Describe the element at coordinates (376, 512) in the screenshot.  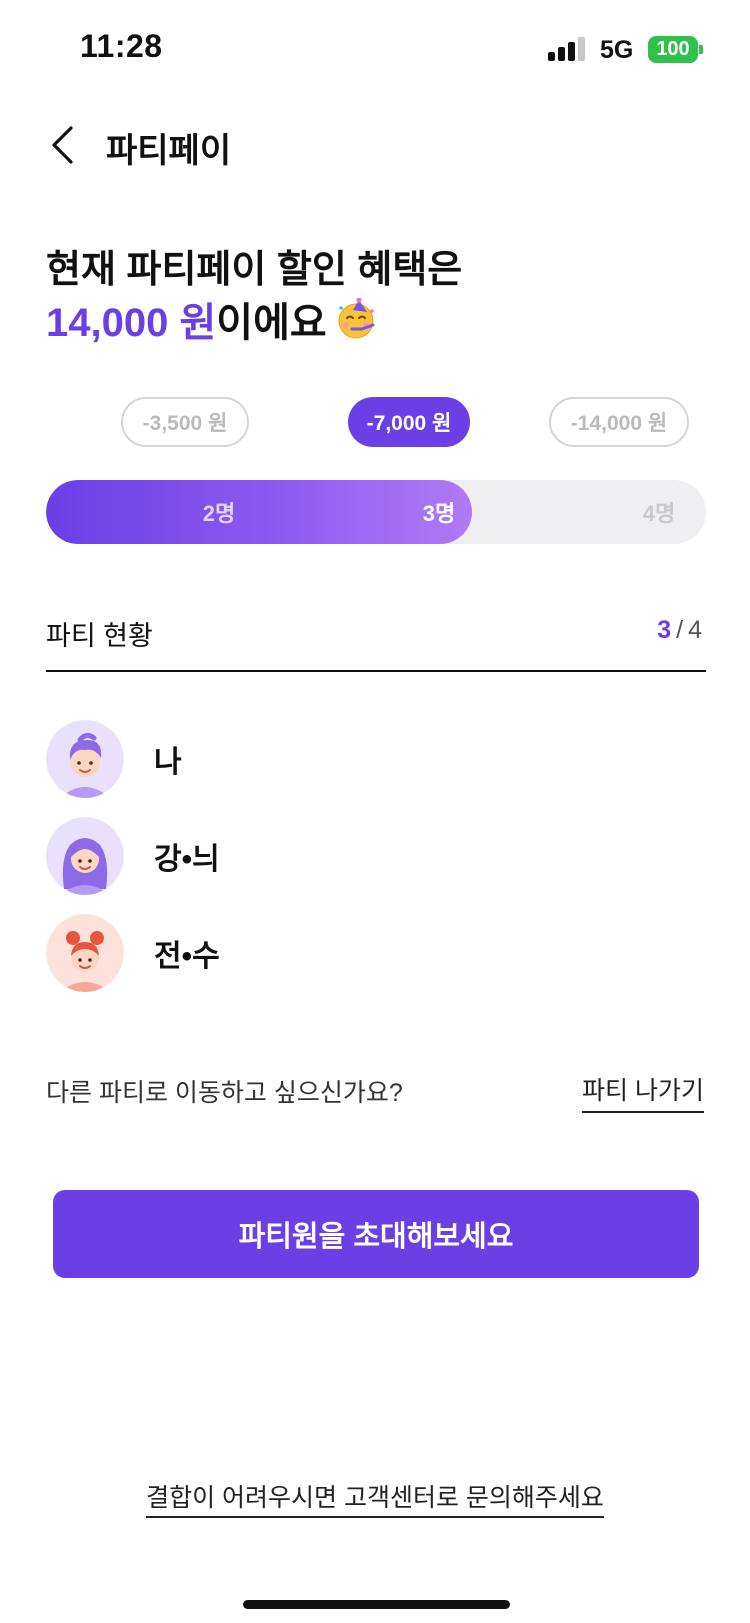
I see `member-progress-bar` at that location.